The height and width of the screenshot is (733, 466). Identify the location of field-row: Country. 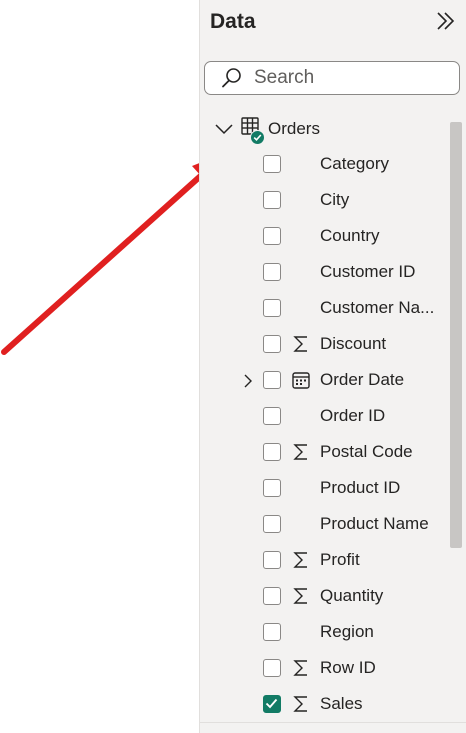
(325, 237).